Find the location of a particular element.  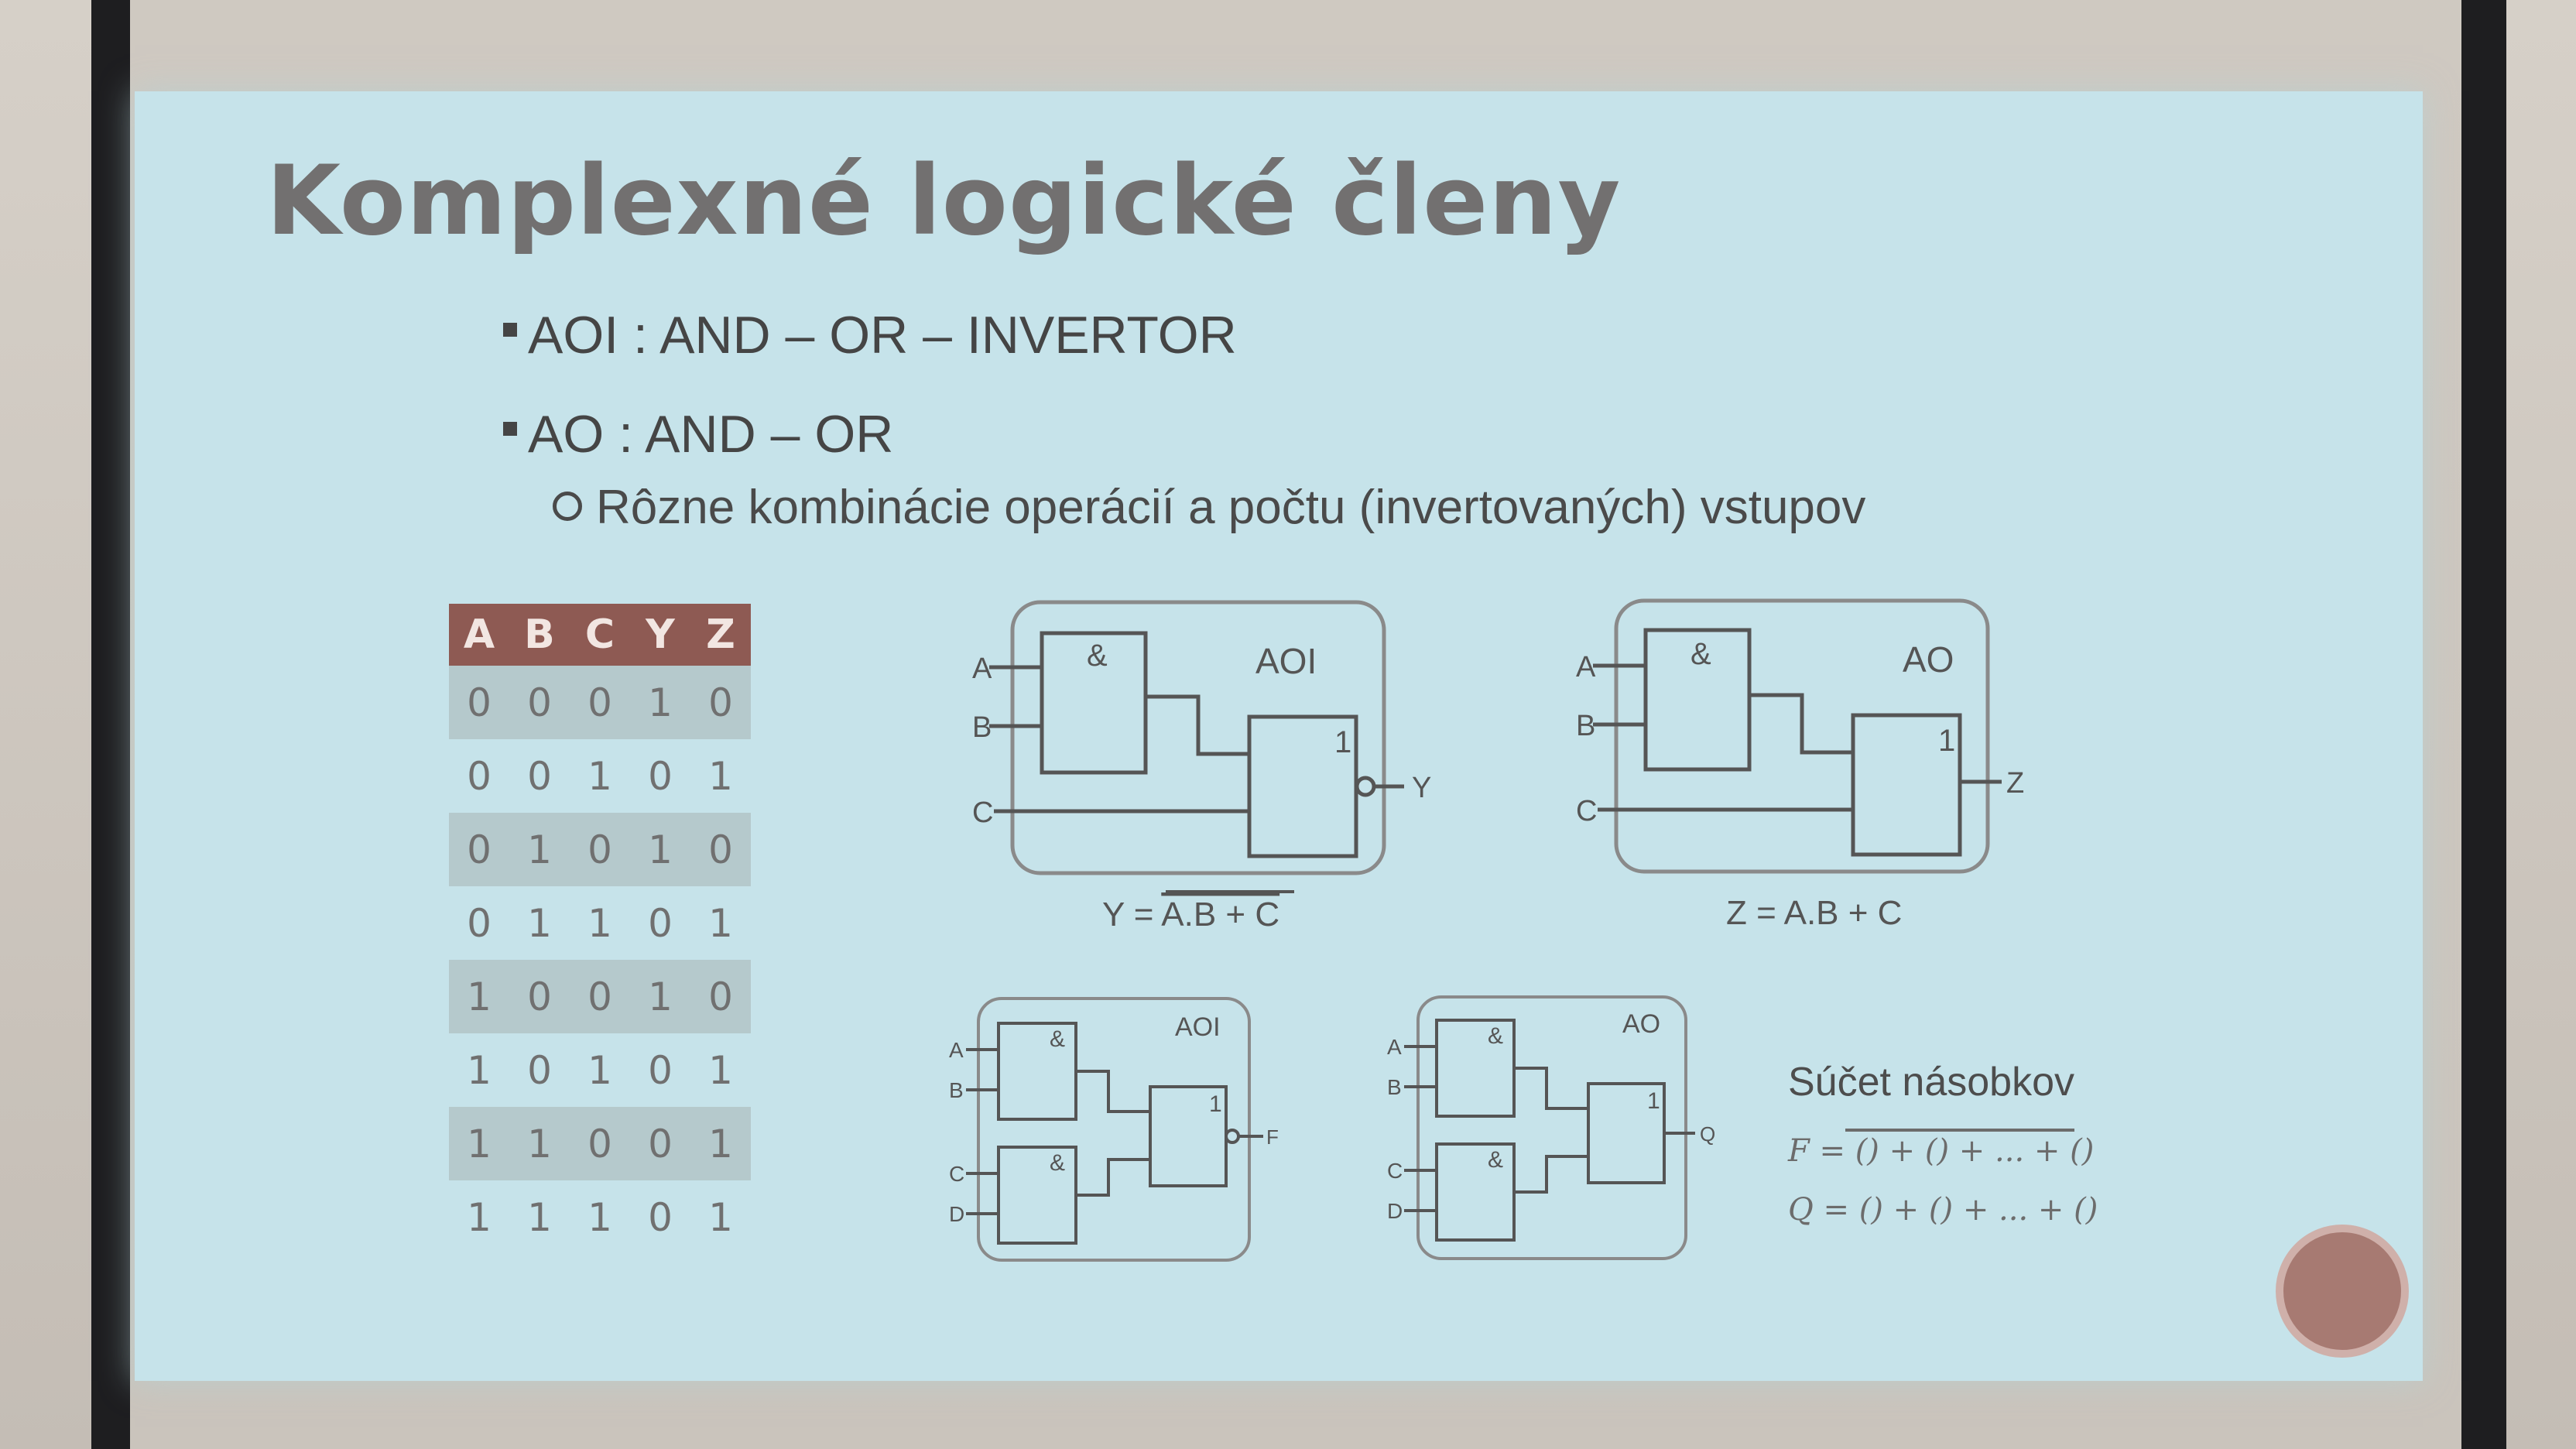

equation-rhs: A.B + C is located at coordinates (1220, 914).